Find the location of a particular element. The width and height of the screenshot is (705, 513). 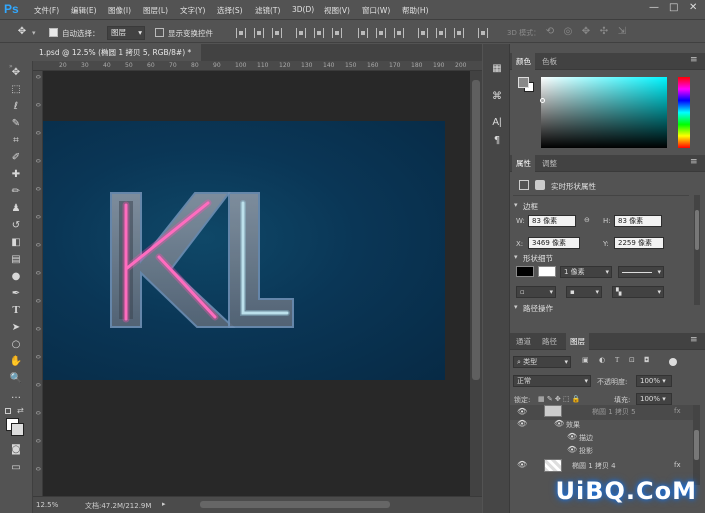

stroke-corners-dropdown: ▚ ▾ is located at coordinates (638, 292).